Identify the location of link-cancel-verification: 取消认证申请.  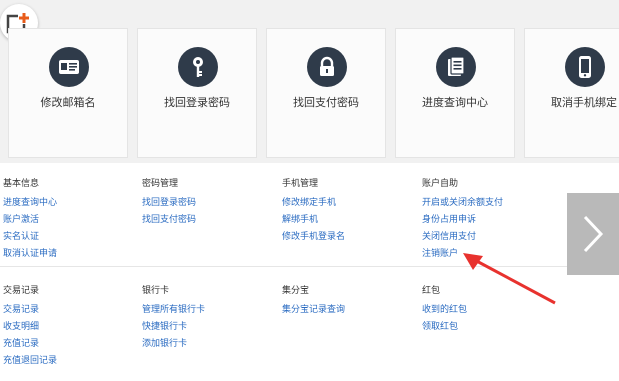
(30, 254).